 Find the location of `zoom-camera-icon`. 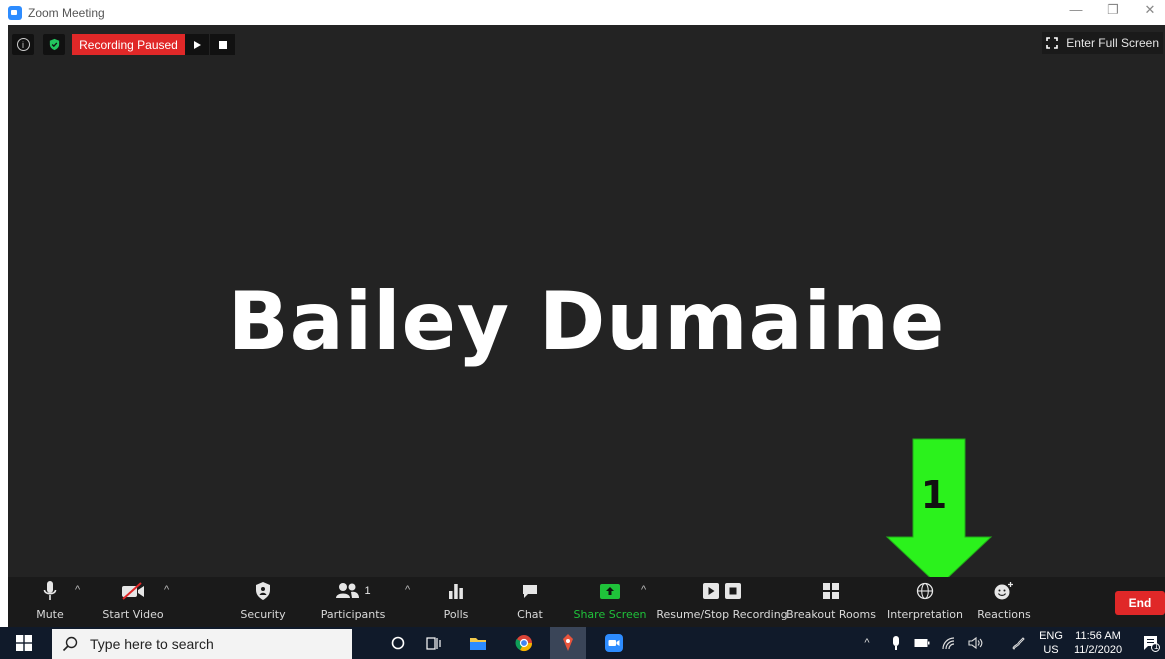

zoom-camera-icon is located at coordinates (614, 643).